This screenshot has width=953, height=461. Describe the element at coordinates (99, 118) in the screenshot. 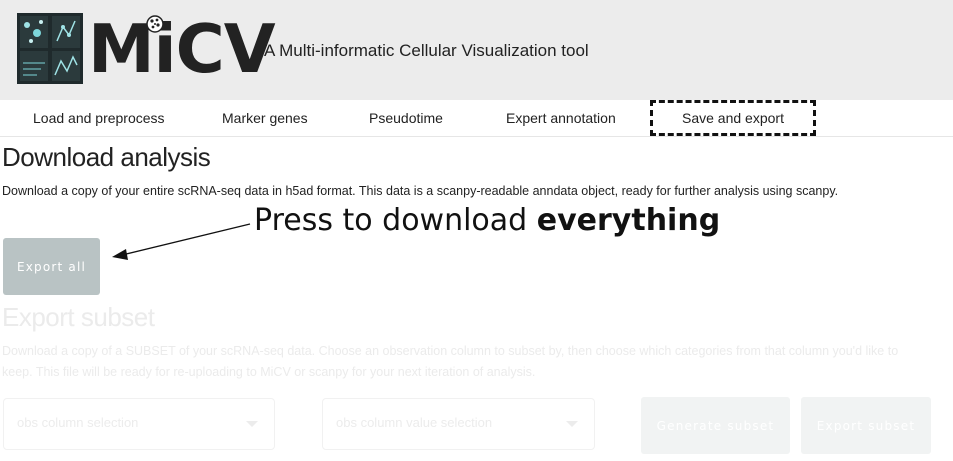

I see `tab-load-and-preprocess: Load and preprocess` at that location.